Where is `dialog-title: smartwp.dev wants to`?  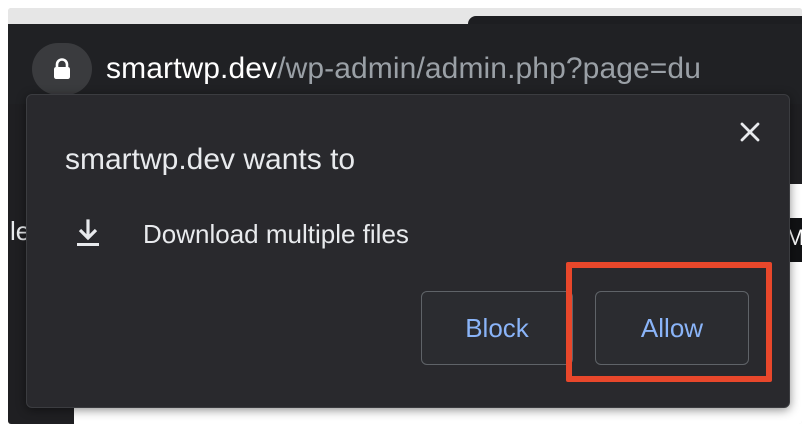 dialog-title: smartwp.dev wants to is located at coordinates (210, 159).